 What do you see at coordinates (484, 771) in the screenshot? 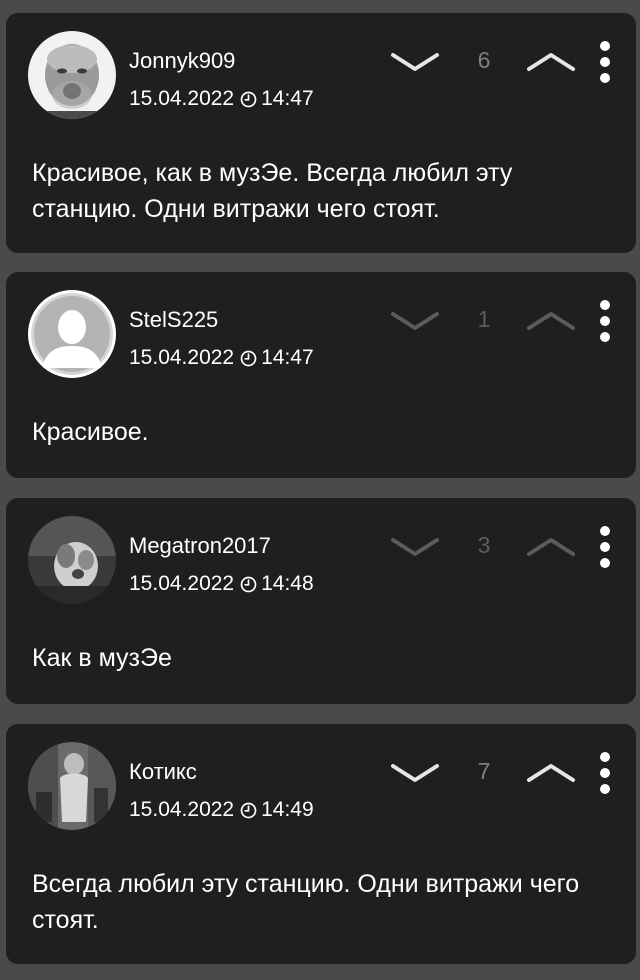
I see `vote-score: 7` at bounding box center [484, 771].